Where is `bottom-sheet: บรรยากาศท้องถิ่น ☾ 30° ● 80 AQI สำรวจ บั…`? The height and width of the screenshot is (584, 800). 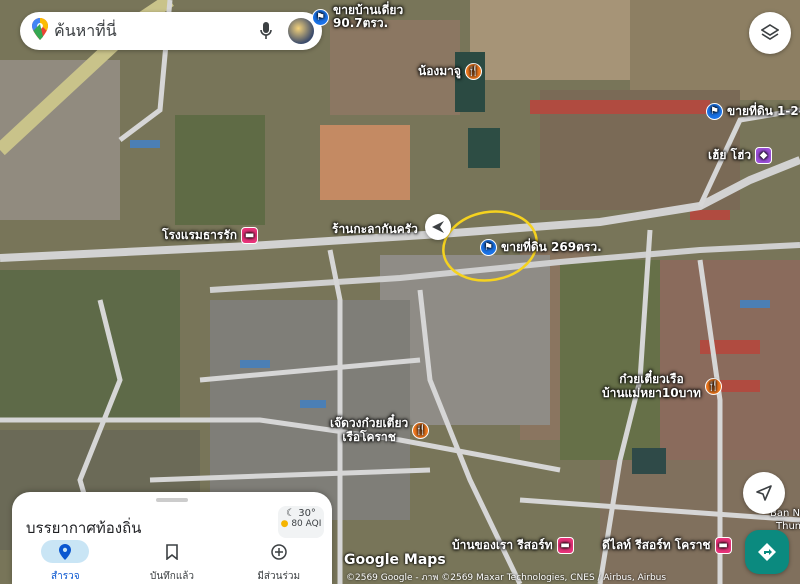 bottom-sheet: บรรยากาศท้องถิ่น ☾ 30° ● 80 AQI สำรวจ บั… is located at coordinates (172, 538).